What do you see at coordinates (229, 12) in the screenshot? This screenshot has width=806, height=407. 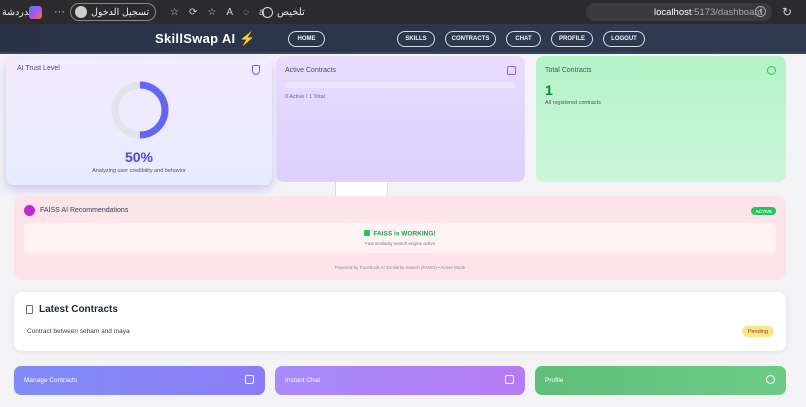 I see `read-aloud-icon: A` at bounding box center [229, 12].